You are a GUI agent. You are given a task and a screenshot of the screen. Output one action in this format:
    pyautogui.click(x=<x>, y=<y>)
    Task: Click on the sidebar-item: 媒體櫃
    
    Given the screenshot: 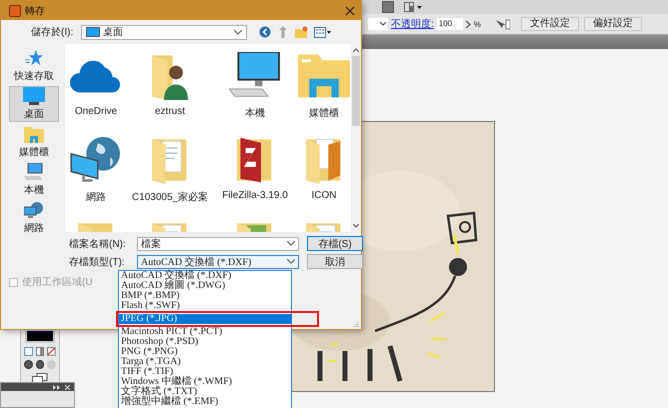 What is the action you would take?
    pyautogui.click(x=34, y=142)
    